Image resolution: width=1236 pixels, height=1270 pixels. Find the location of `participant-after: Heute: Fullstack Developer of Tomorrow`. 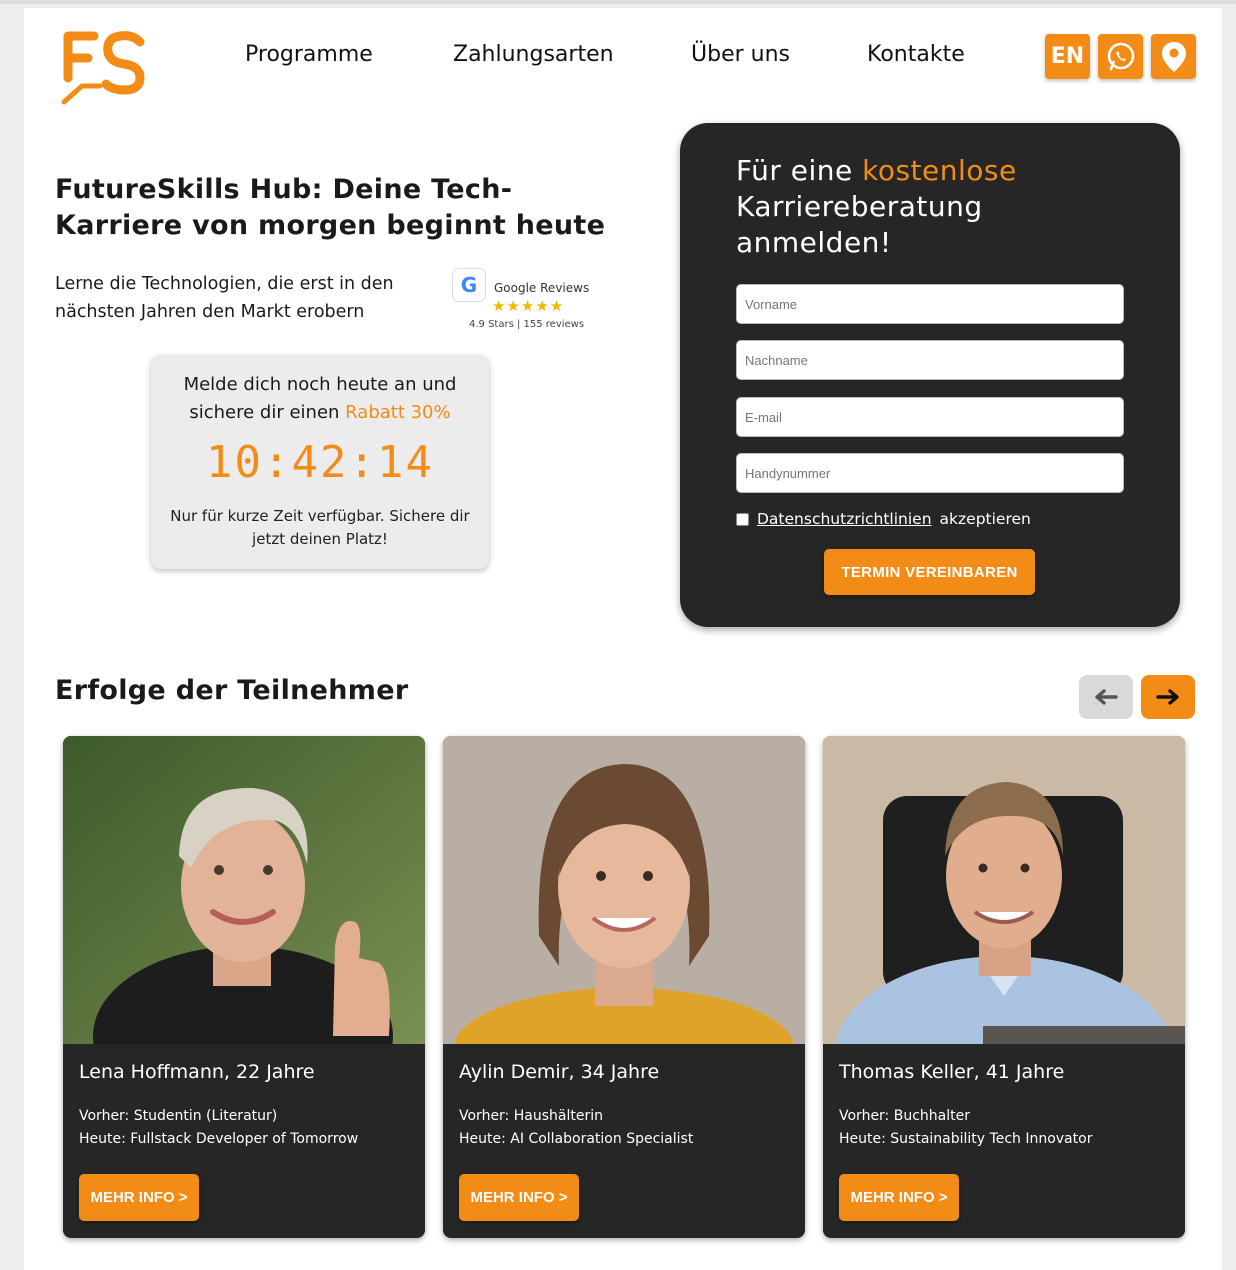

participant-after: Heute: Fullstack Developer of Tomorrow is located at coordinates (219, 1139).